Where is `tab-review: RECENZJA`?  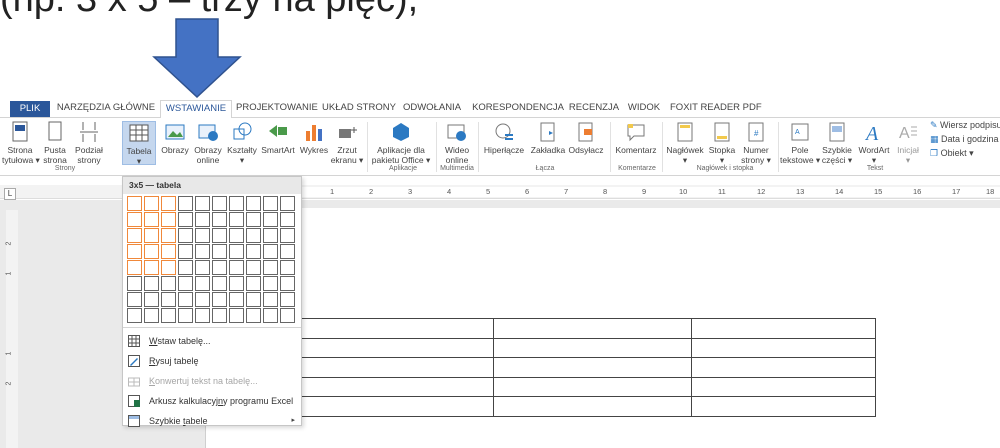
tab-review: RECENZJA is located at coordinates (594, 109).